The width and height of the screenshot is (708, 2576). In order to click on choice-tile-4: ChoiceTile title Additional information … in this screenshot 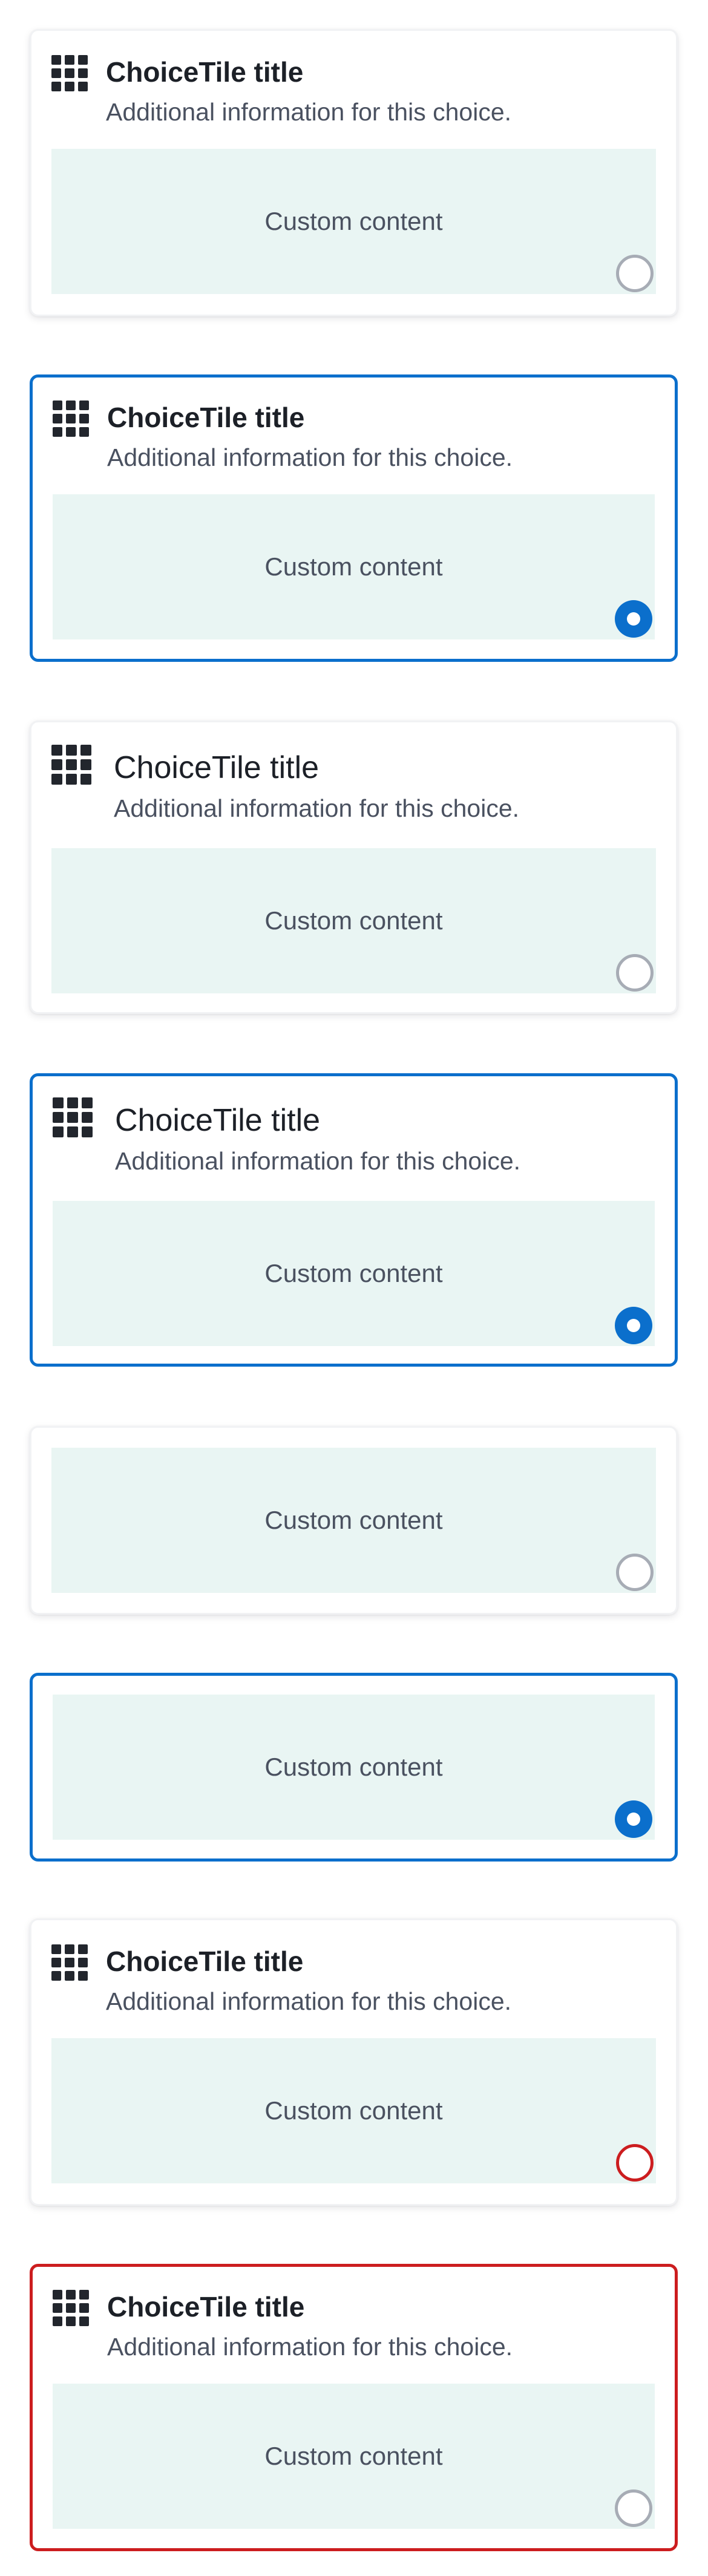, I will do `click(354, 1220)`.